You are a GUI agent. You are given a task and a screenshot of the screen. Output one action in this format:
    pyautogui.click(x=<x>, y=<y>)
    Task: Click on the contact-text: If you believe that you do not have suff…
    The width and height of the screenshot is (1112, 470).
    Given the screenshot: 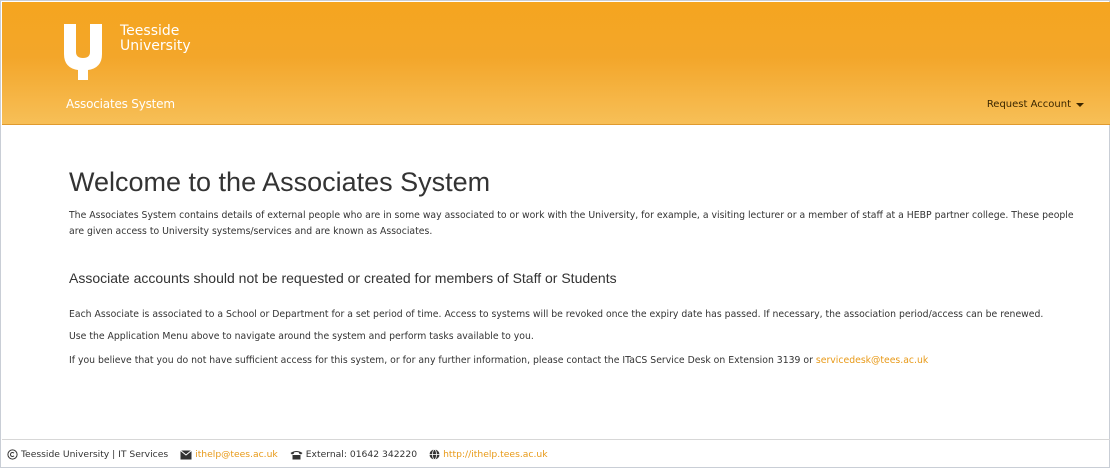 What is the action you would take?
    pyautogui.click(x=442, y=360)
    